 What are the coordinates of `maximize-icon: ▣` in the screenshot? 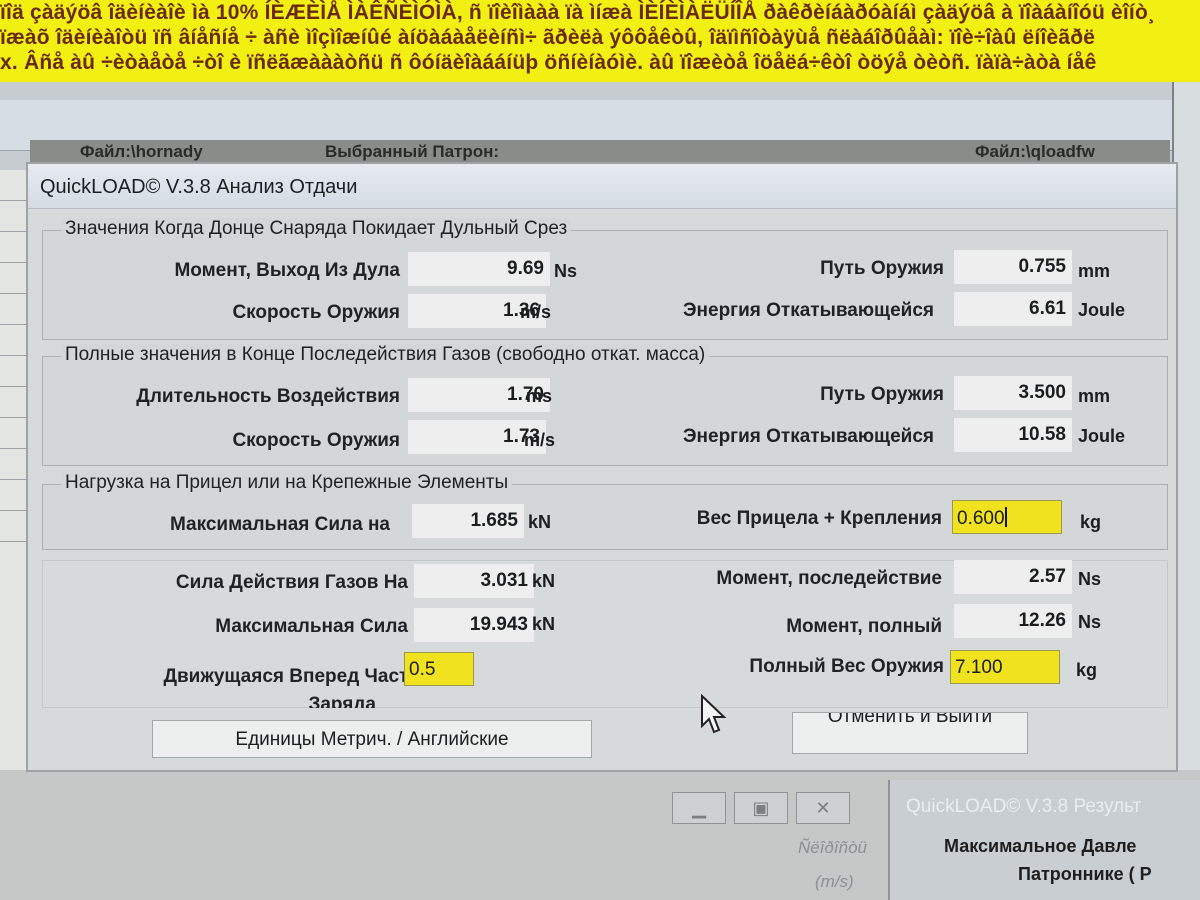 It's located at (761, 808).